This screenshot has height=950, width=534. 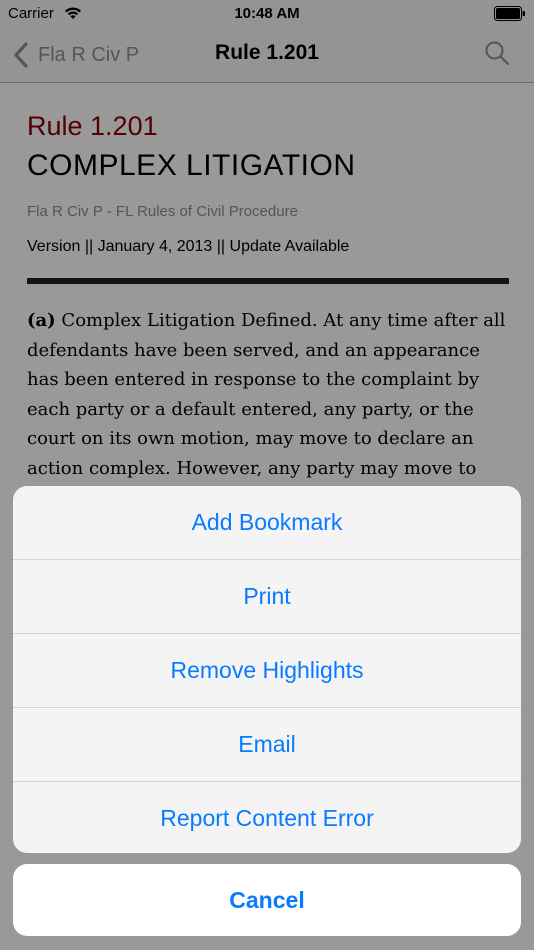 I want to click on add-bookmark-button: Add Bookmark, so click(x=267, y=523).